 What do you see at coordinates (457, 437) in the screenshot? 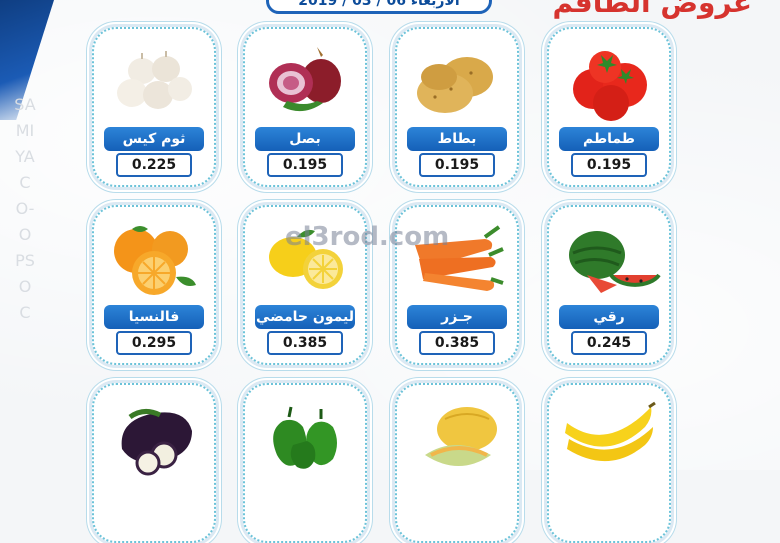
I see `melon-icon` at bounding box center [457, 437].